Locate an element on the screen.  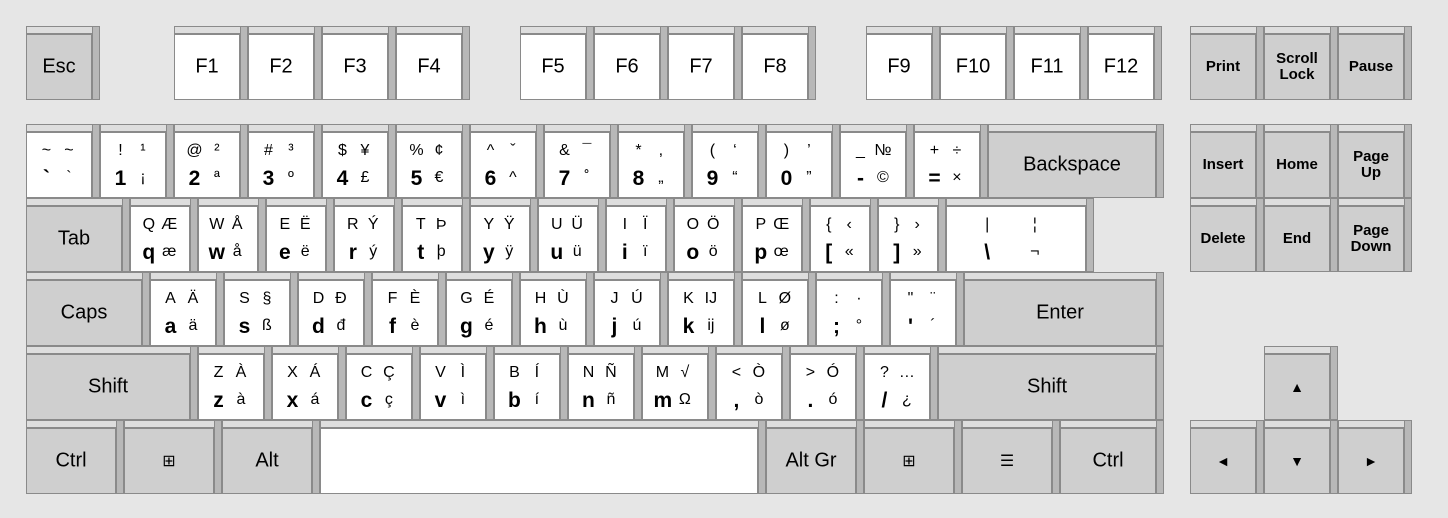
left-windows-key: ⊞ is located at coordinates (173, 457).